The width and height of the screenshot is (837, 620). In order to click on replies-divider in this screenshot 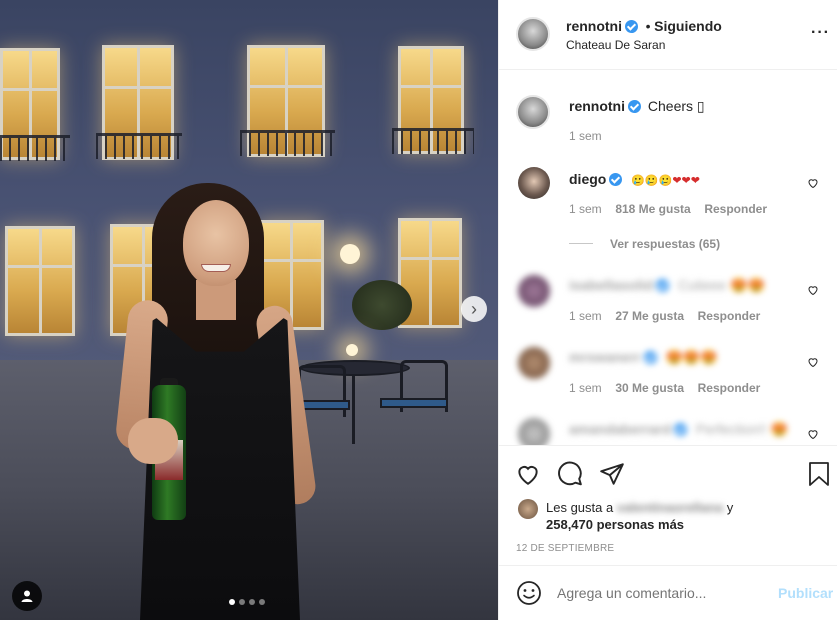, I will do `click(581, 243)`.